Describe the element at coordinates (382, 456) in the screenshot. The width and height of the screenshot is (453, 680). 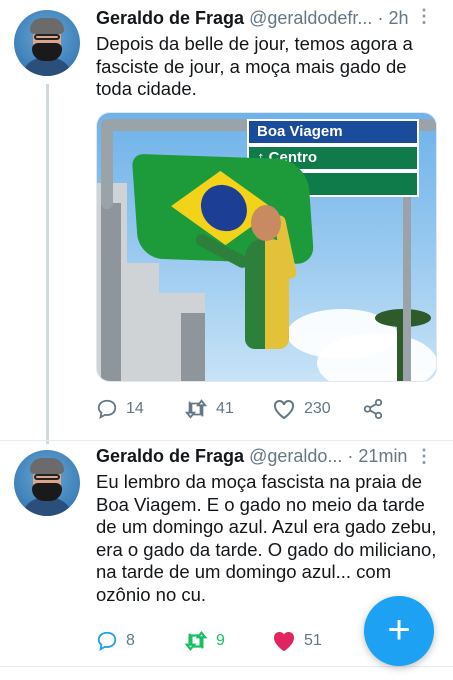
I see `timestamp: 21min` at that location.